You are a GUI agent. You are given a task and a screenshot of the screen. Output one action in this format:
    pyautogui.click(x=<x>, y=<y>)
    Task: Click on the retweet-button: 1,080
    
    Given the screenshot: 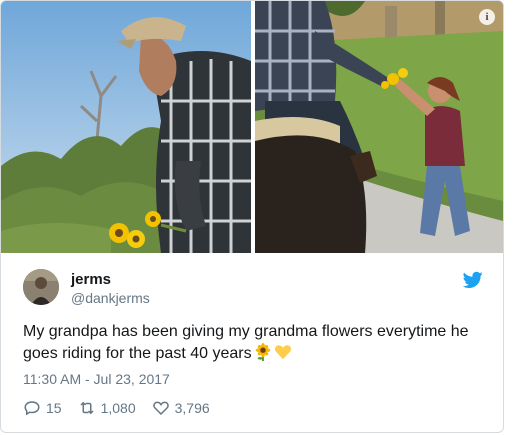 What is the action you would take?
    pyautogui.click(x=107, y=408)
    